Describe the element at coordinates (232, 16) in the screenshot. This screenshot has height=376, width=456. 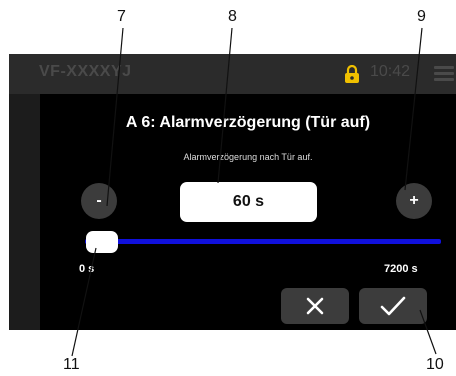
I see `callout-8: 8` at that location.